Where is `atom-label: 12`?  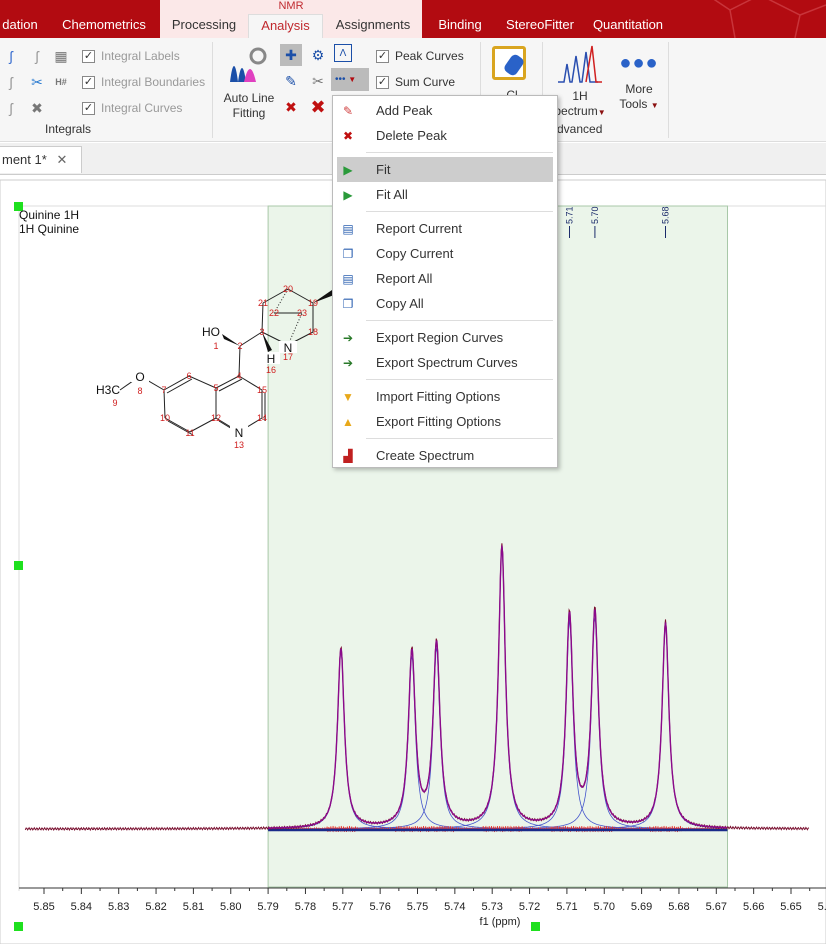 atom-label: 12 is located at coordinates (216, 418).